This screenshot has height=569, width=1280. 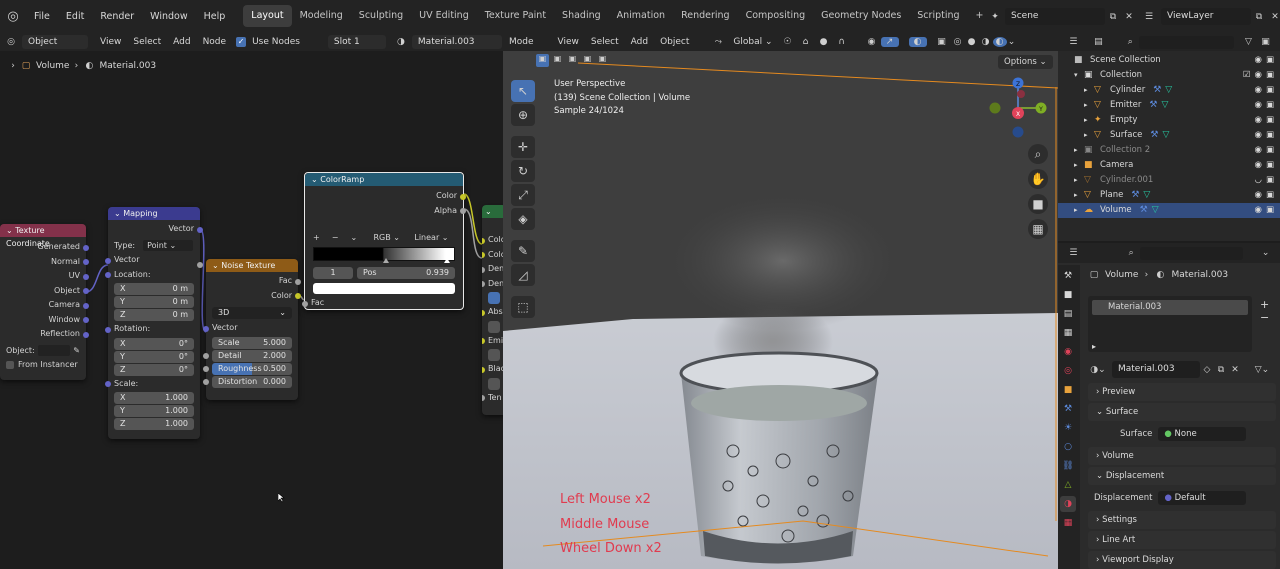 I want to click on rotation-x-field: X 0°, so click(x=154, y=343).